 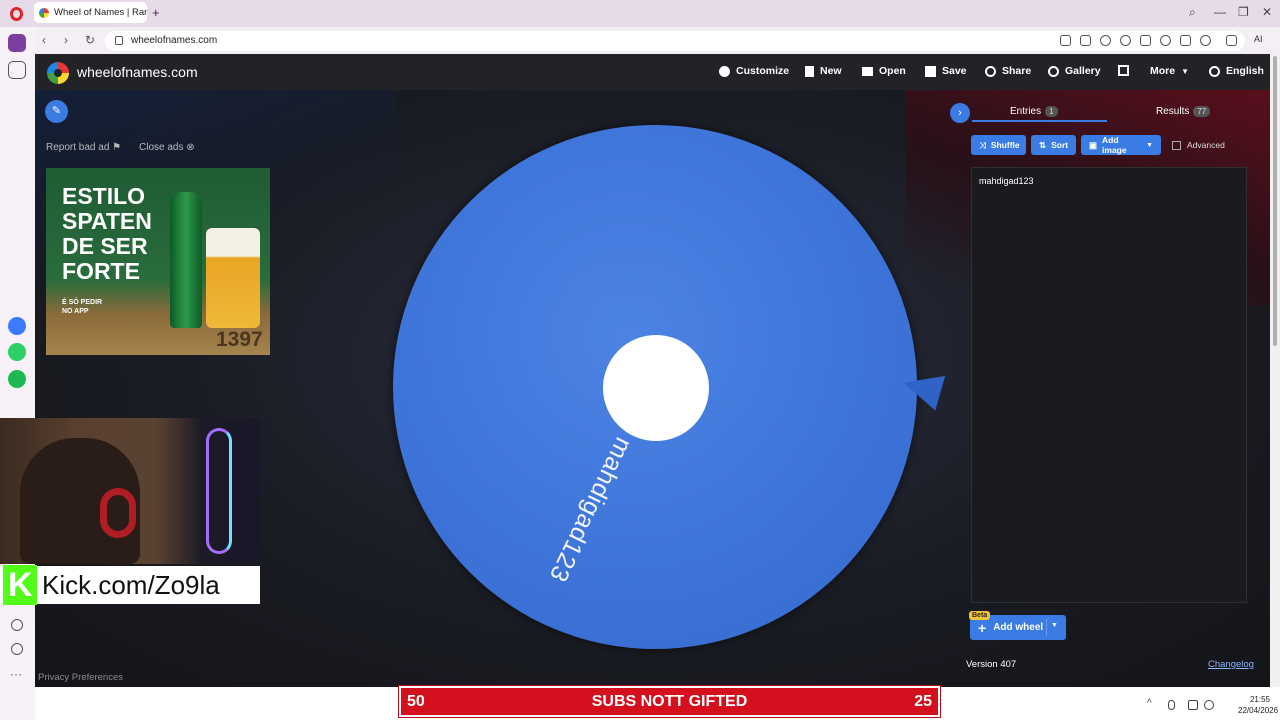 I want to click on flag-icon: ⚑, so click(x=117, y=147).